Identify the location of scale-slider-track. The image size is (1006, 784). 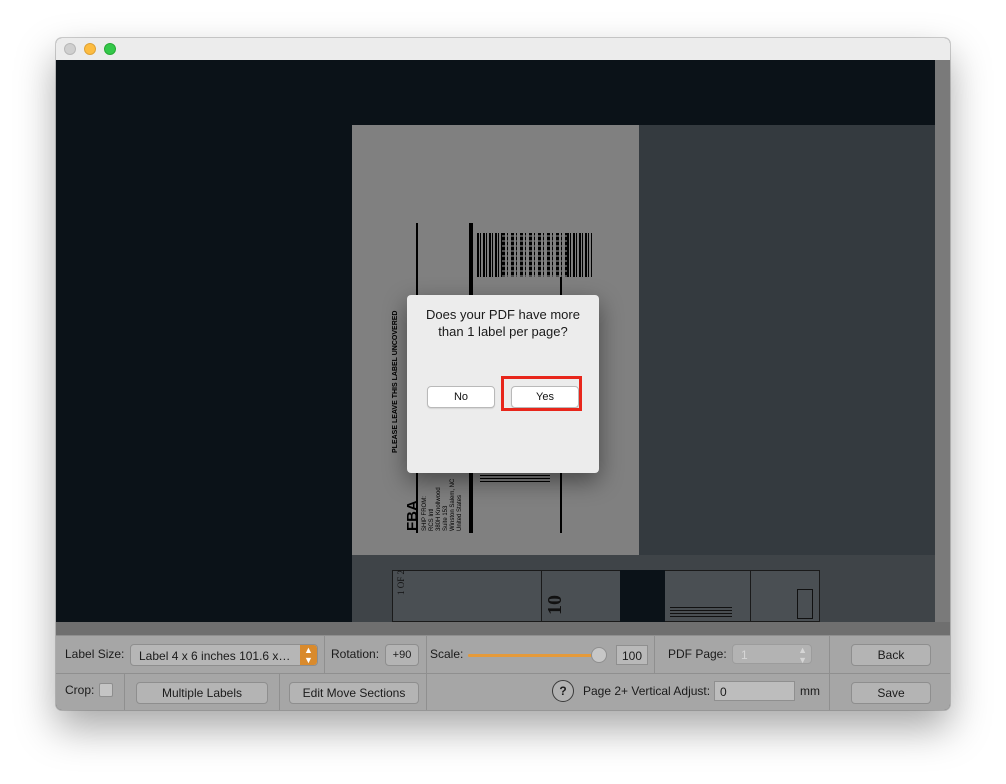
(534, 655).